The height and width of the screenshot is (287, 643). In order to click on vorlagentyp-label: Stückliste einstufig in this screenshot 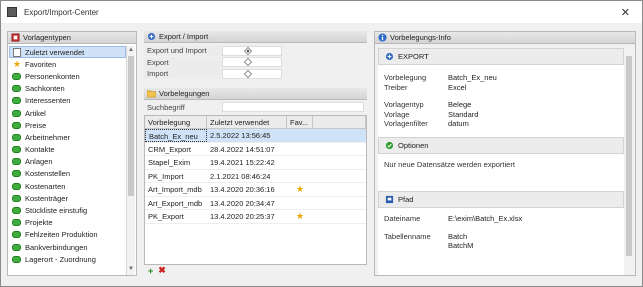, I will do `click(56, 211)`.